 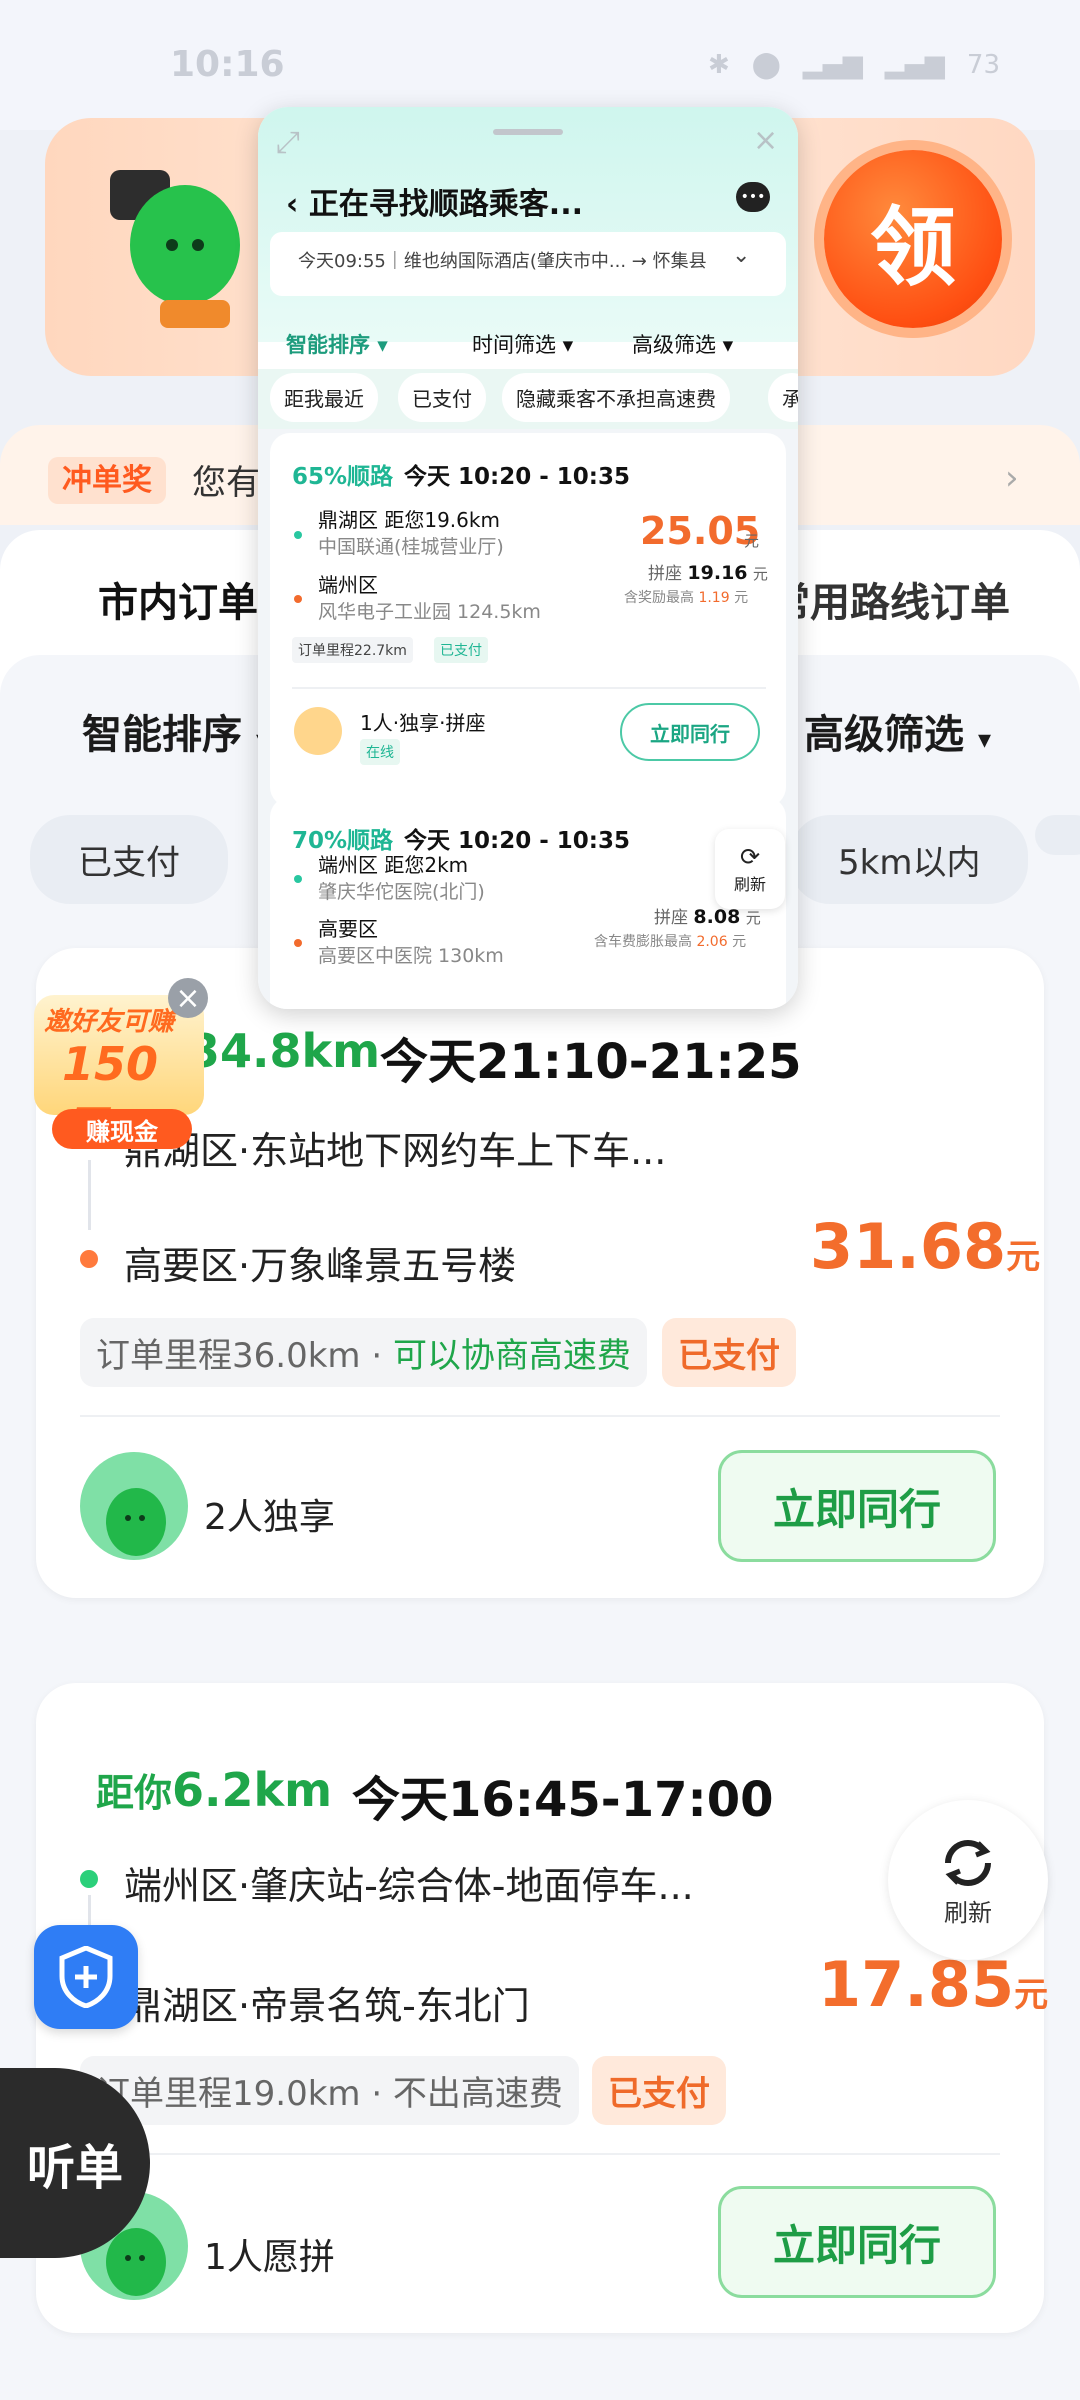 I want to click on popup-dropoff-place: 风华电子工业园 124.5km, so click(x=429, y=612).